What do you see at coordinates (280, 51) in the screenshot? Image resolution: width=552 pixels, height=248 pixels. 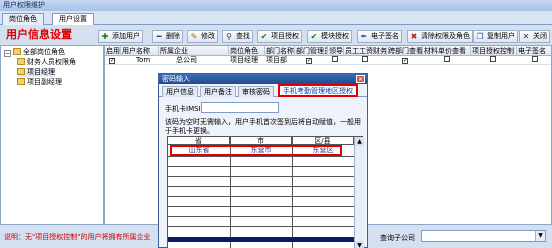 I see `col-header: 部门名称` at bounding box center [280, 51].